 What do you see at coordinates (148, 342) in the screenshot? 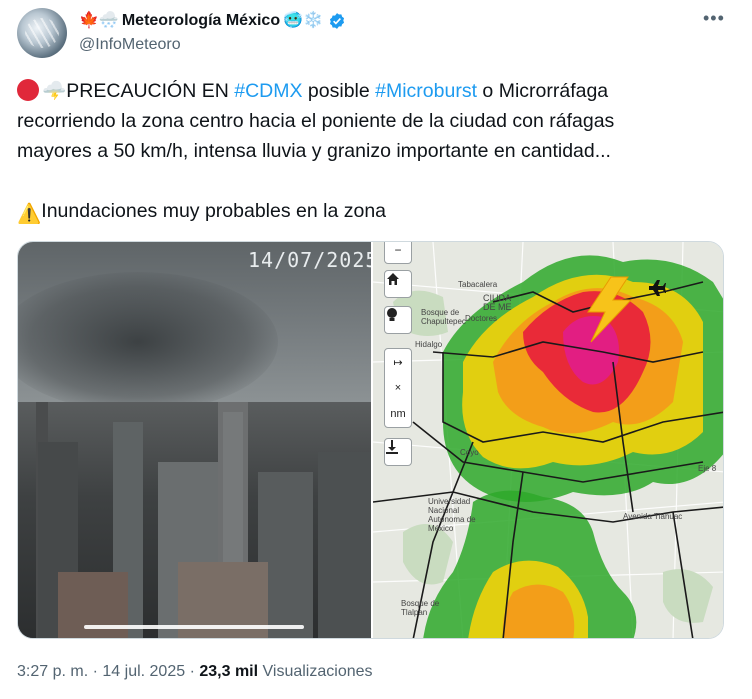
I see `storm-cloud-image` at bounding box center [148, 342].